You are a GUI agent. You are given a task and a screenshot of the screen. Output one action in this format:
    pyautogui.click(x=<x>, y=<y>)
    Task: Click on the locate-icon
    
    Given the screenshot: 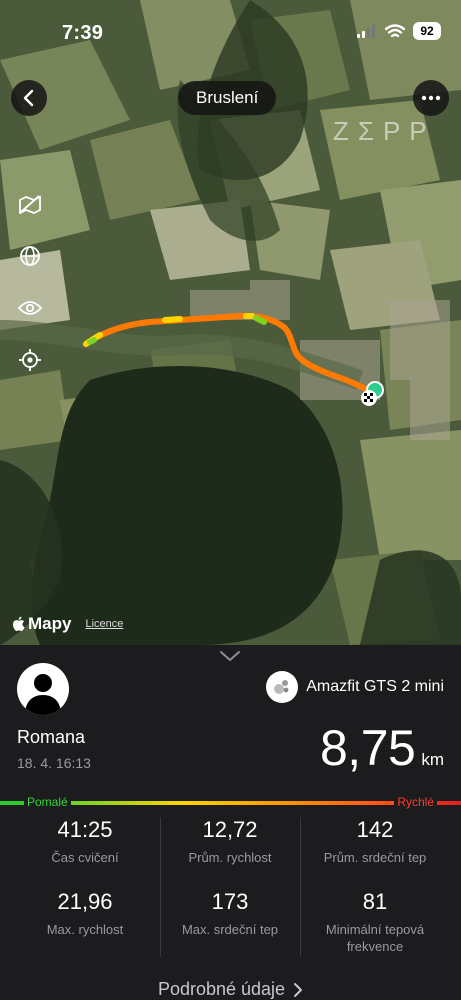 What is the action you would take?
    pyautogui.click(x=30, y=360)
    